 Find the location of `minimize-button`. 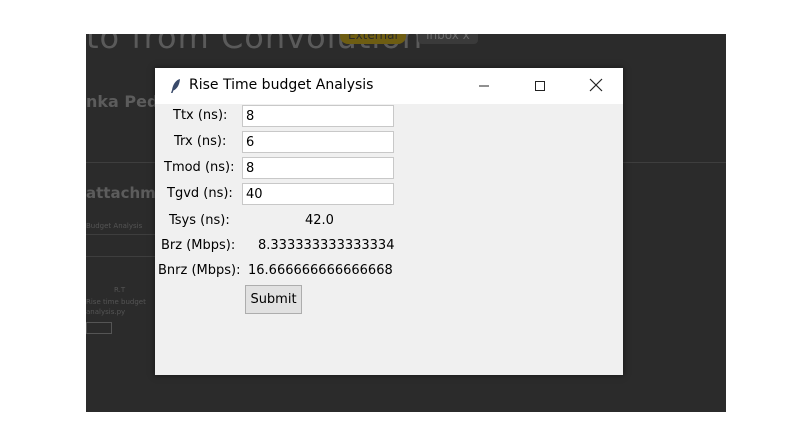

minimize-button is located at coordinates (484, 86).